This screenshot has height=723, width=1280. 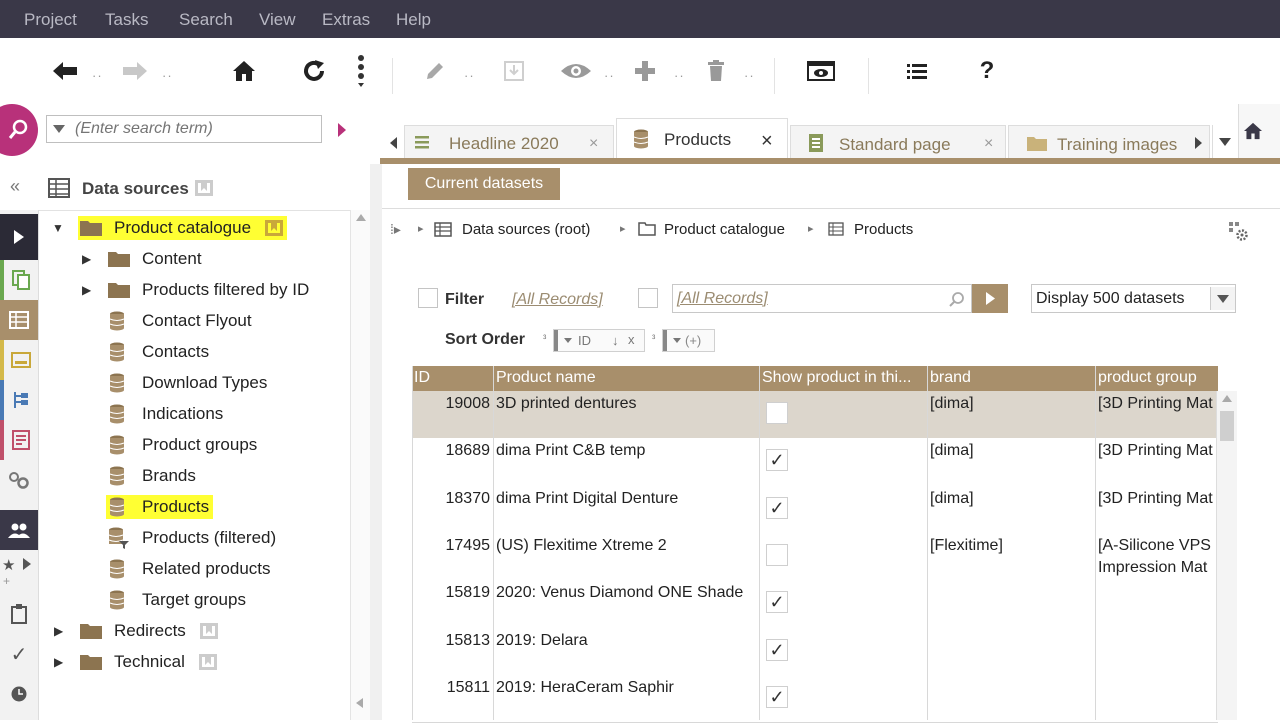 I want to click on filter-checkbox, so click(x=428, y=298).